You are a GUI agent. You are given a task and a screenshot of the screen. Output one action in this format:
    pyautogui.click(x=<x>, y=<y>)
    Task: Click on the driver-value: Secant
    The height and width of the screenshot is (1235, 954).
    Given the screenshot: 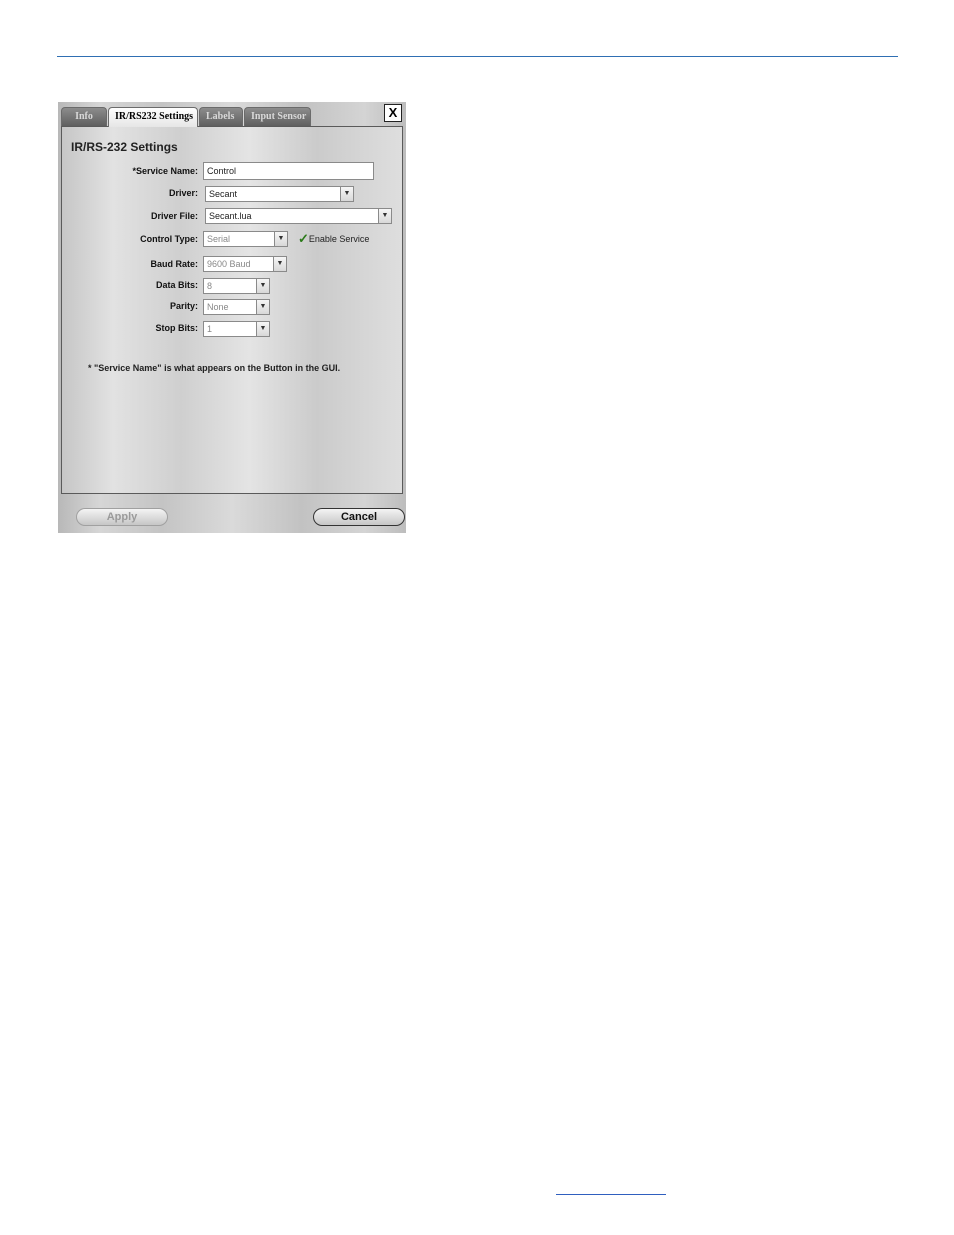 What is the action you would take?
    pyautogui.click(x=223, y=194)
    